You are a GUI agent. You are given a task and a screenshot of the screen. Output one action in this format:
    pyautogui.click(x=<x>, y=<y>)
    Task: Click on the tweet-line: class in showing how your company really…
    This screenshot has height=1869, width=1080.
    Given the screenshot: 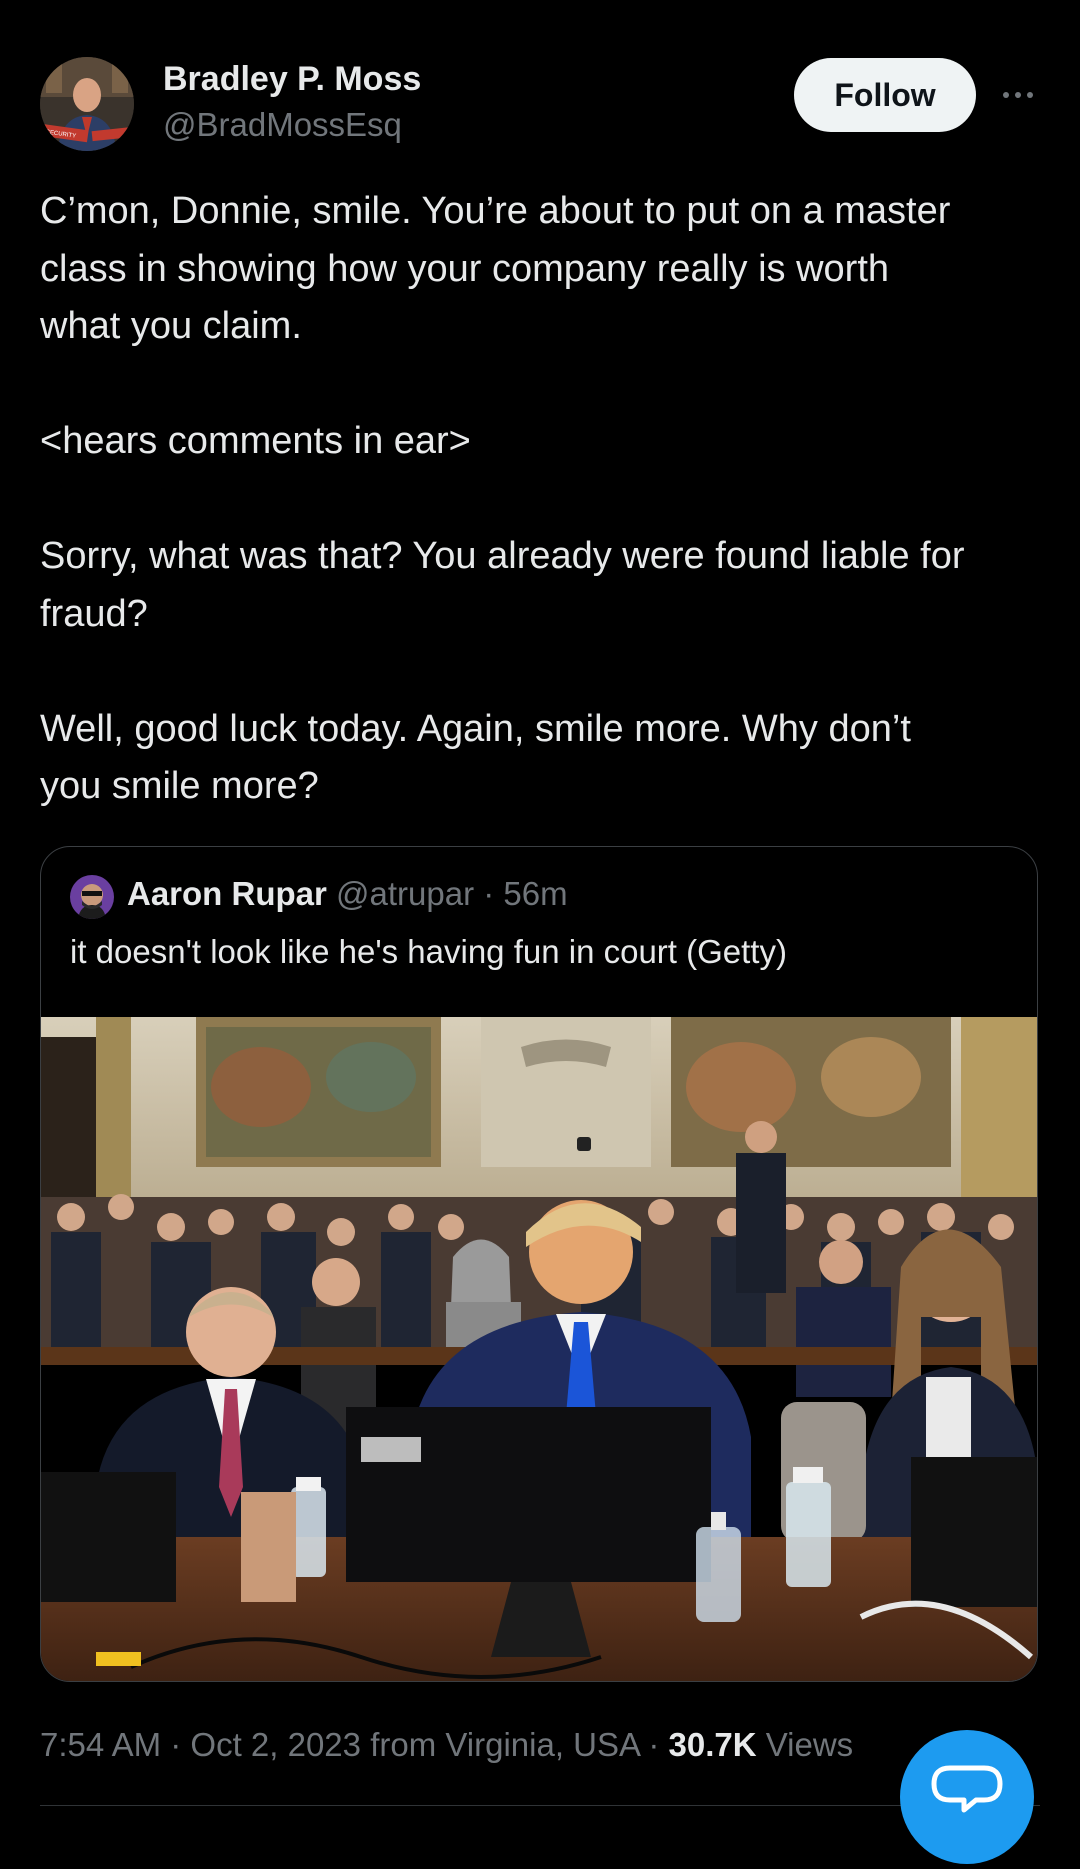 What is the action you would take?
    pyautogui.click(x=465, y=268)
    